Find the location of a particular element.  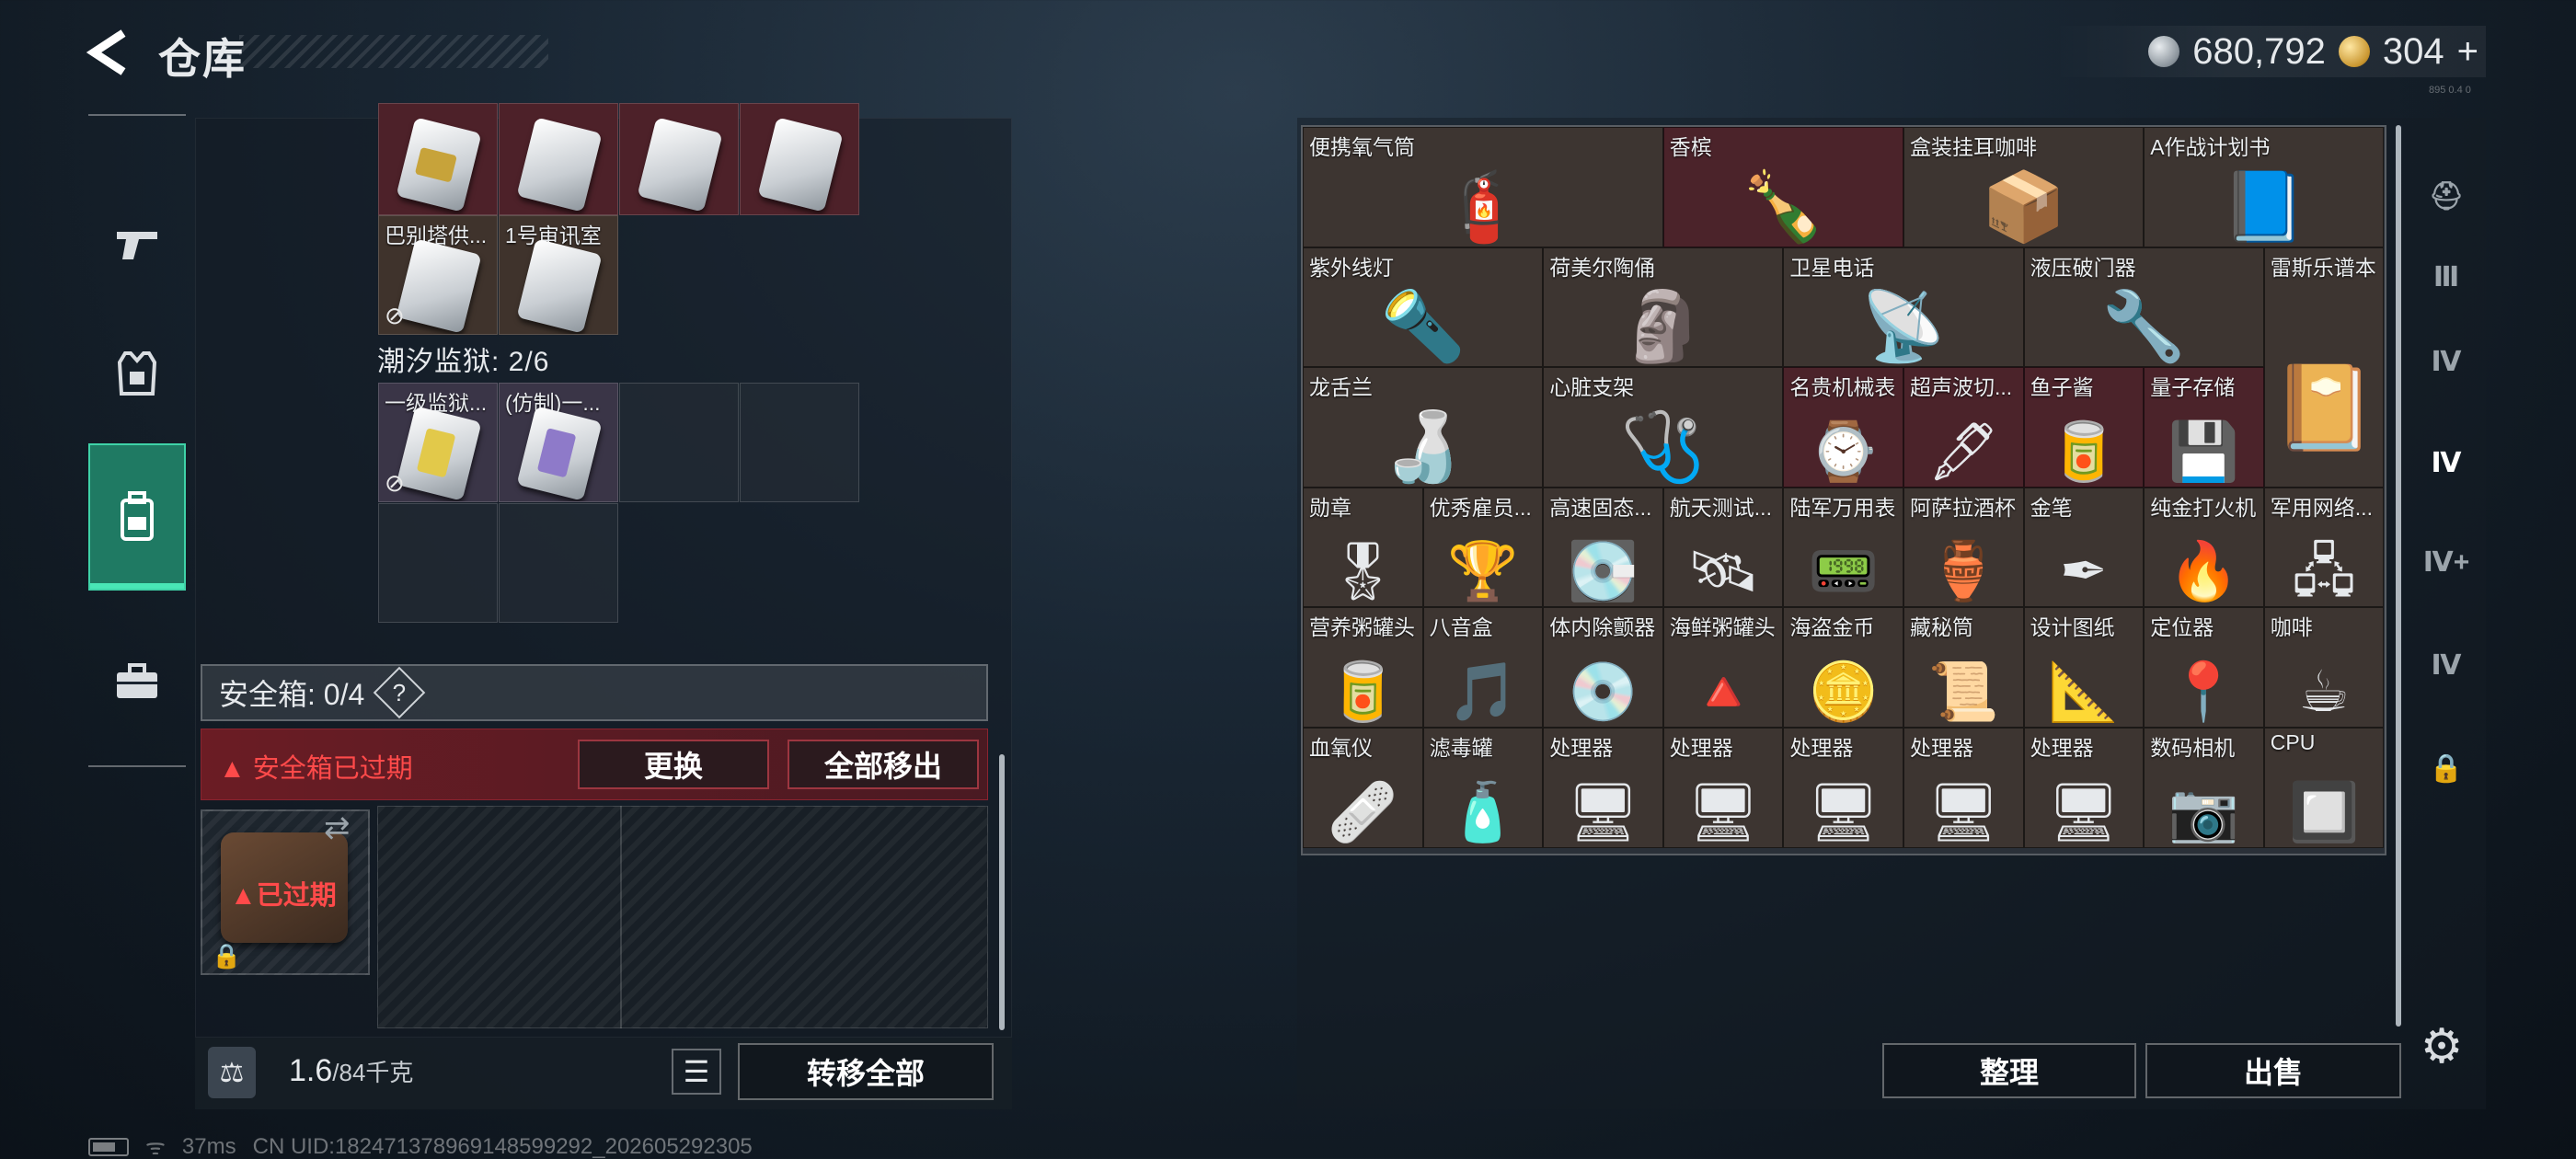

safe-box-grid is located at coordinates (682, 917).